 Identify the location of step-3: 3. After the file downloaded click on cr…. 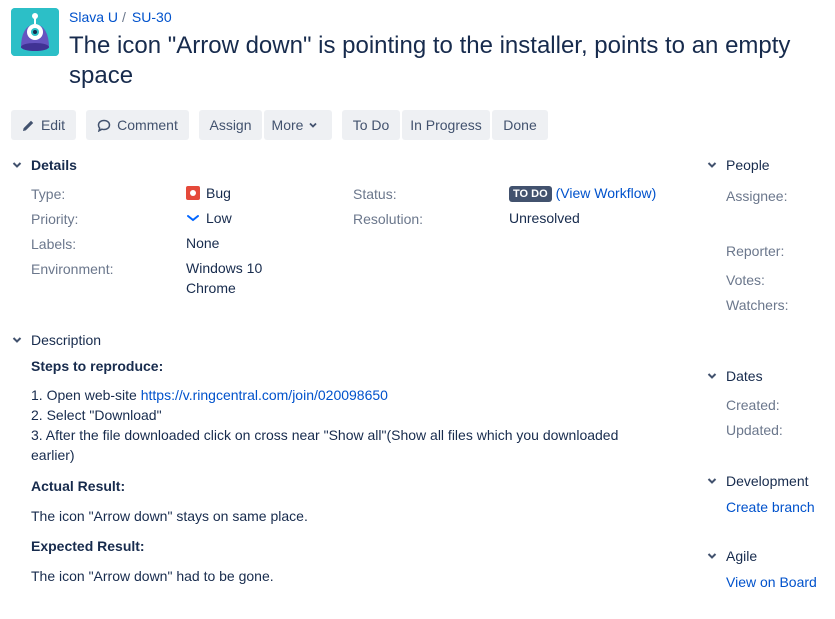
(324, 445).